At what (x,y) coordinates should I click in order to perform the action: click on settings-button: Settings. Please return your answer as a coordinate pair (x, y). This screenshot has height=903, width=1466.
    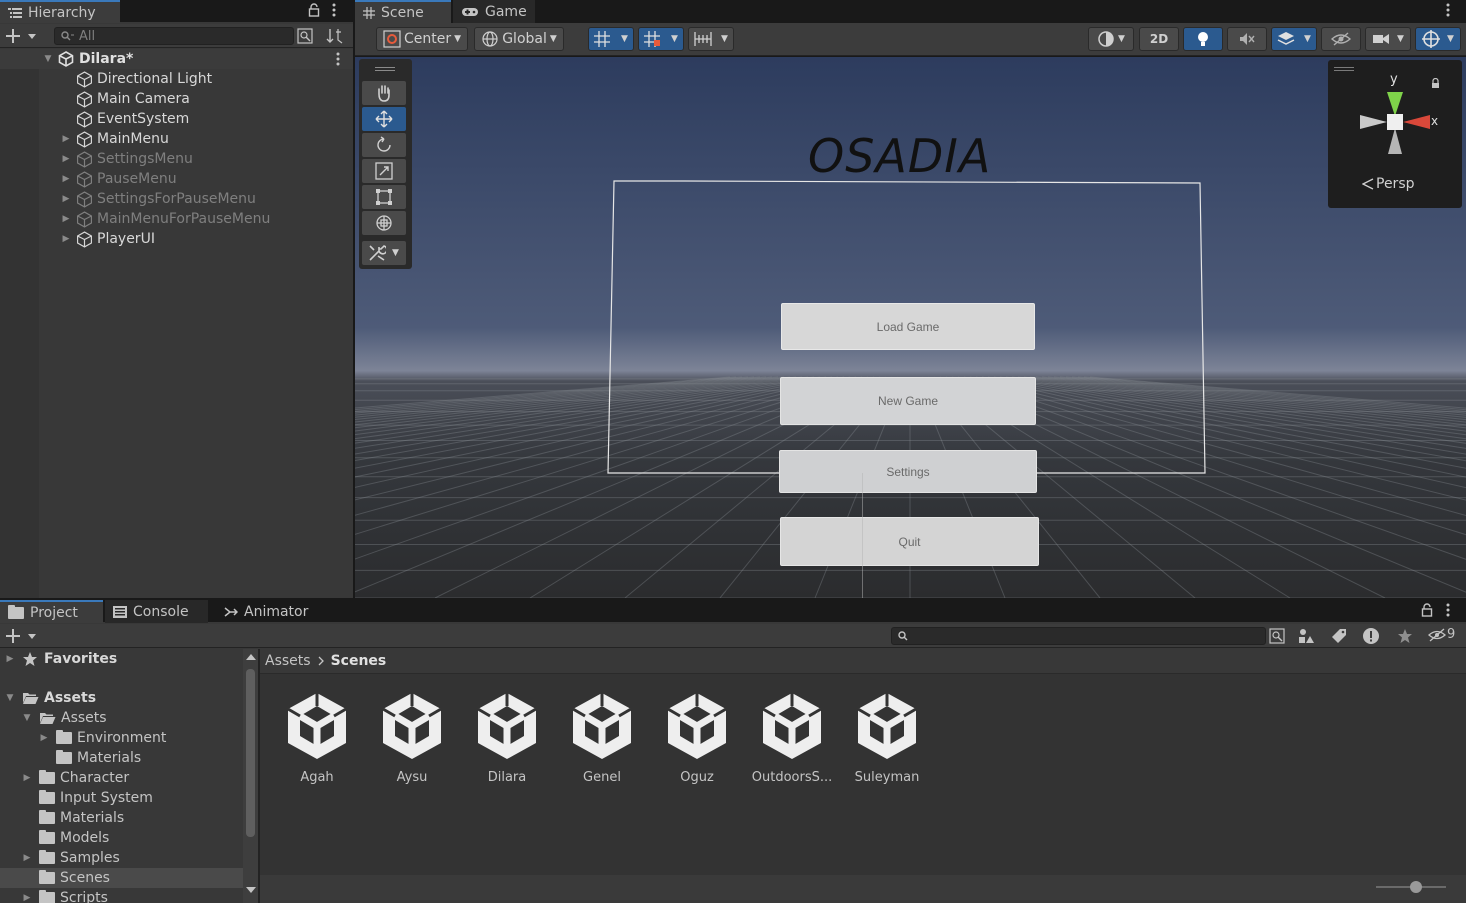
    Looking at the image, I should click on (908, 471).